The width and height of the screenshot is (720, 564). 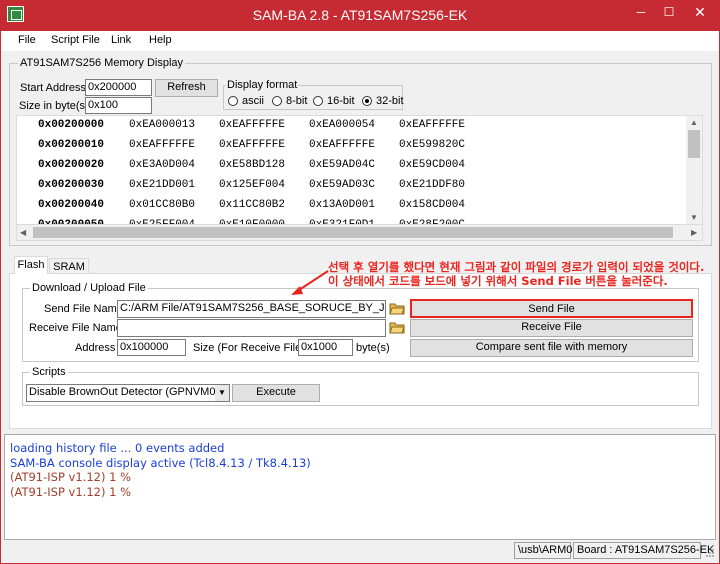 I want to click on start-address-label: Start Address :, so click(x=56, y=88).